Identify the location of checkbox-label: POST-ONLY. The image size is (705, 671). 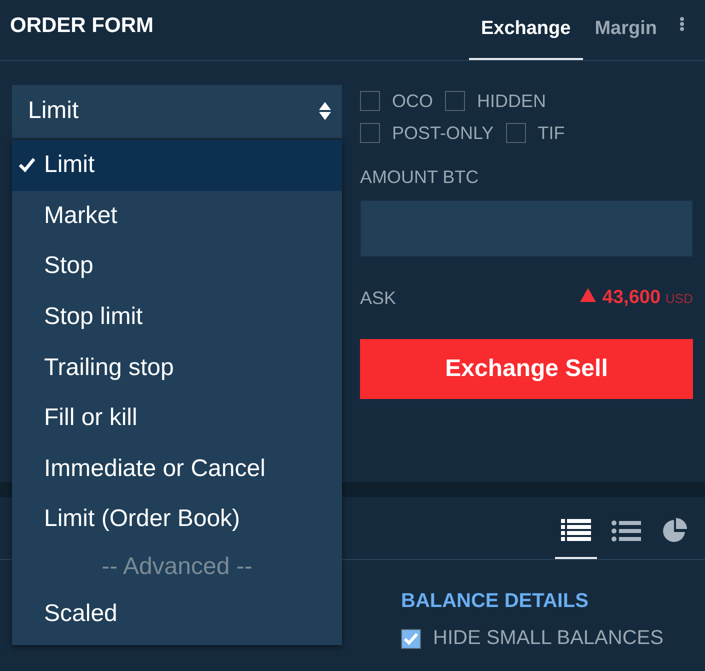
(443, 133).